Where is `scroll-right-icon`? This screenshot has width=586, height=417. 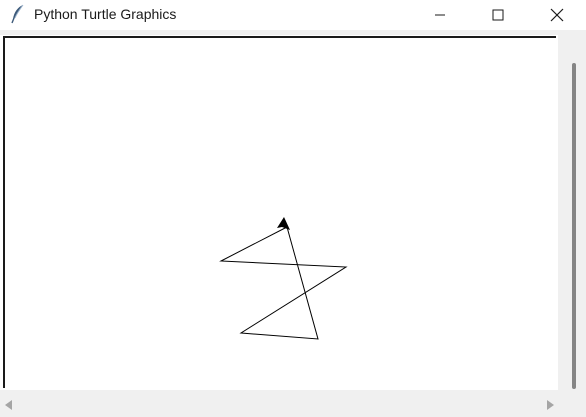 scroll-right-icon is located at coordinates (550, 405).